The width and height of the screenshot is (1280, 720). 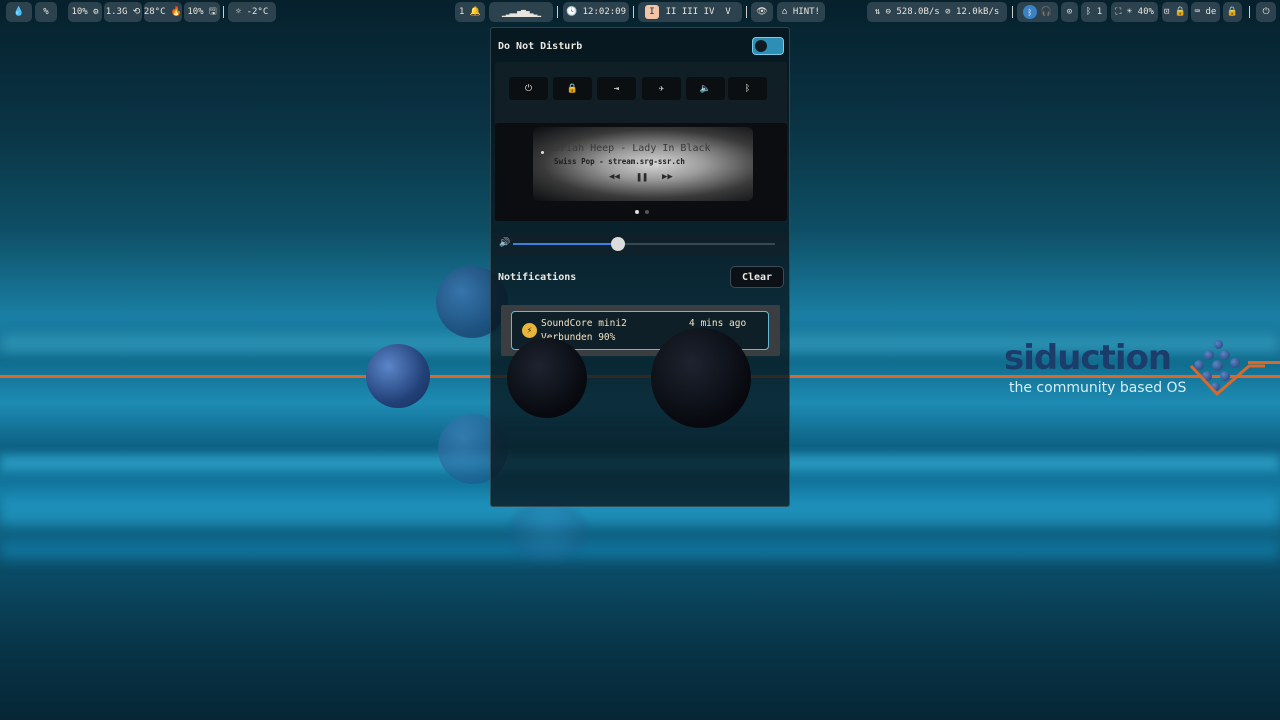 I want to click on toggle-knob, so click(x=761, y=46).